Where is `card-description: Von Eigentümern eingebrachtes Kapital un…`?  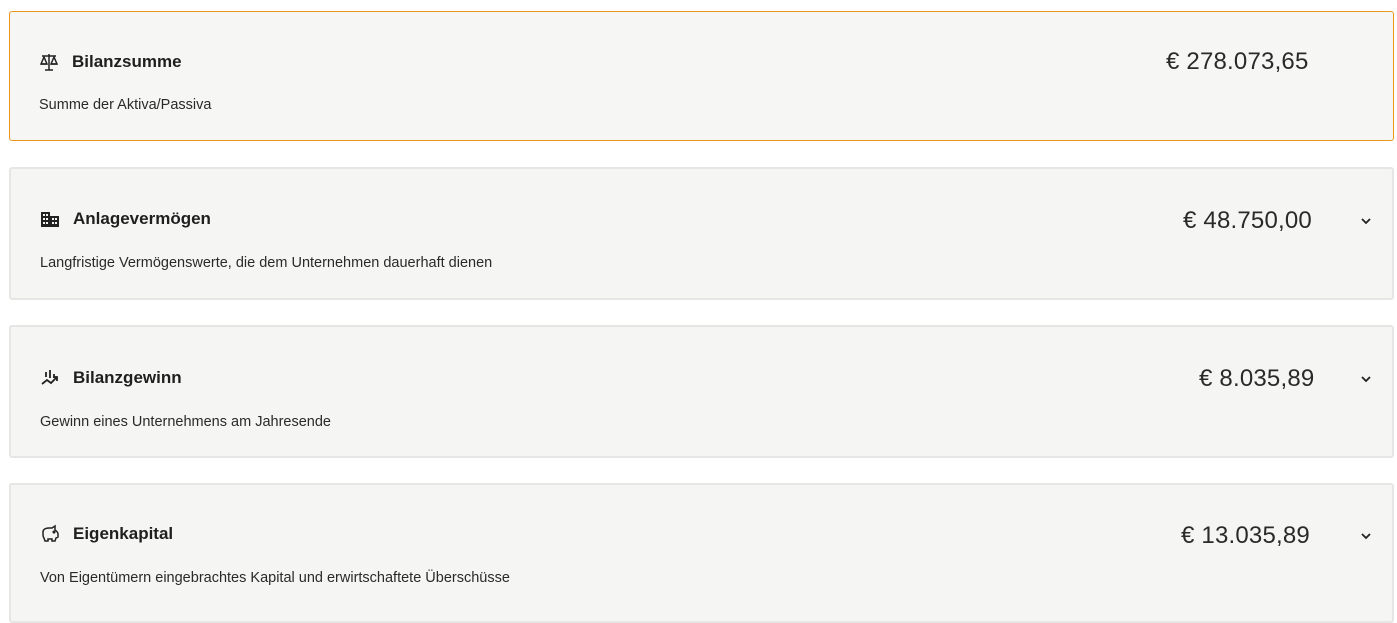
card-description: Von Eigentümern eingebrachtes Kapital un… is located at coordinates (275, 578).